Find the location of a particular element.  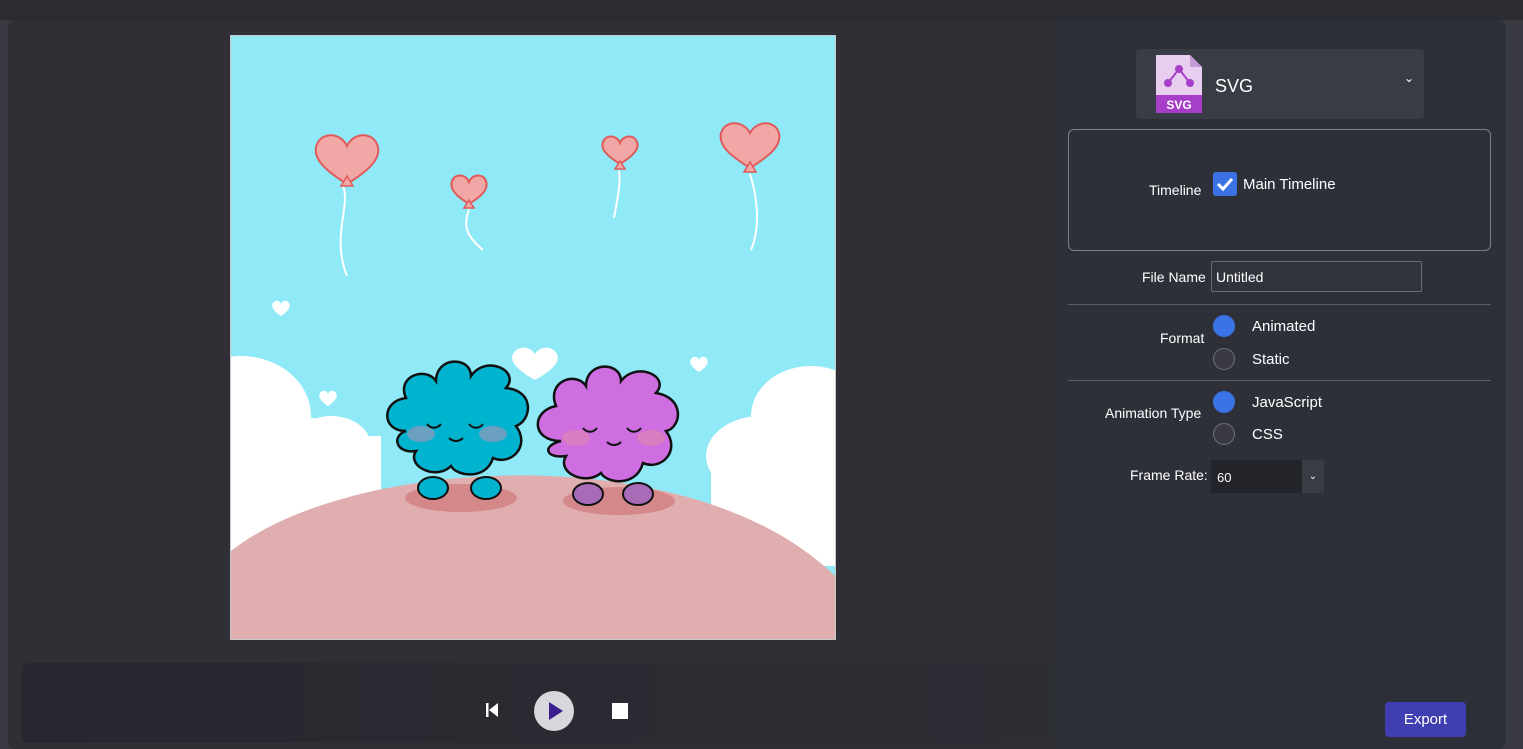

play-icon is located at coordinates (556, 711).